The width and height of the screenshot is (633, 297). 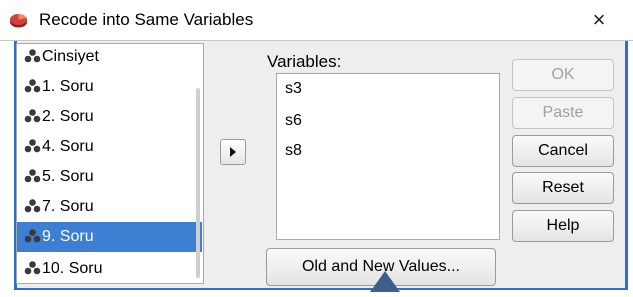 I want to click on list-item-label: 1. Soru, so click(x=68, y=86).